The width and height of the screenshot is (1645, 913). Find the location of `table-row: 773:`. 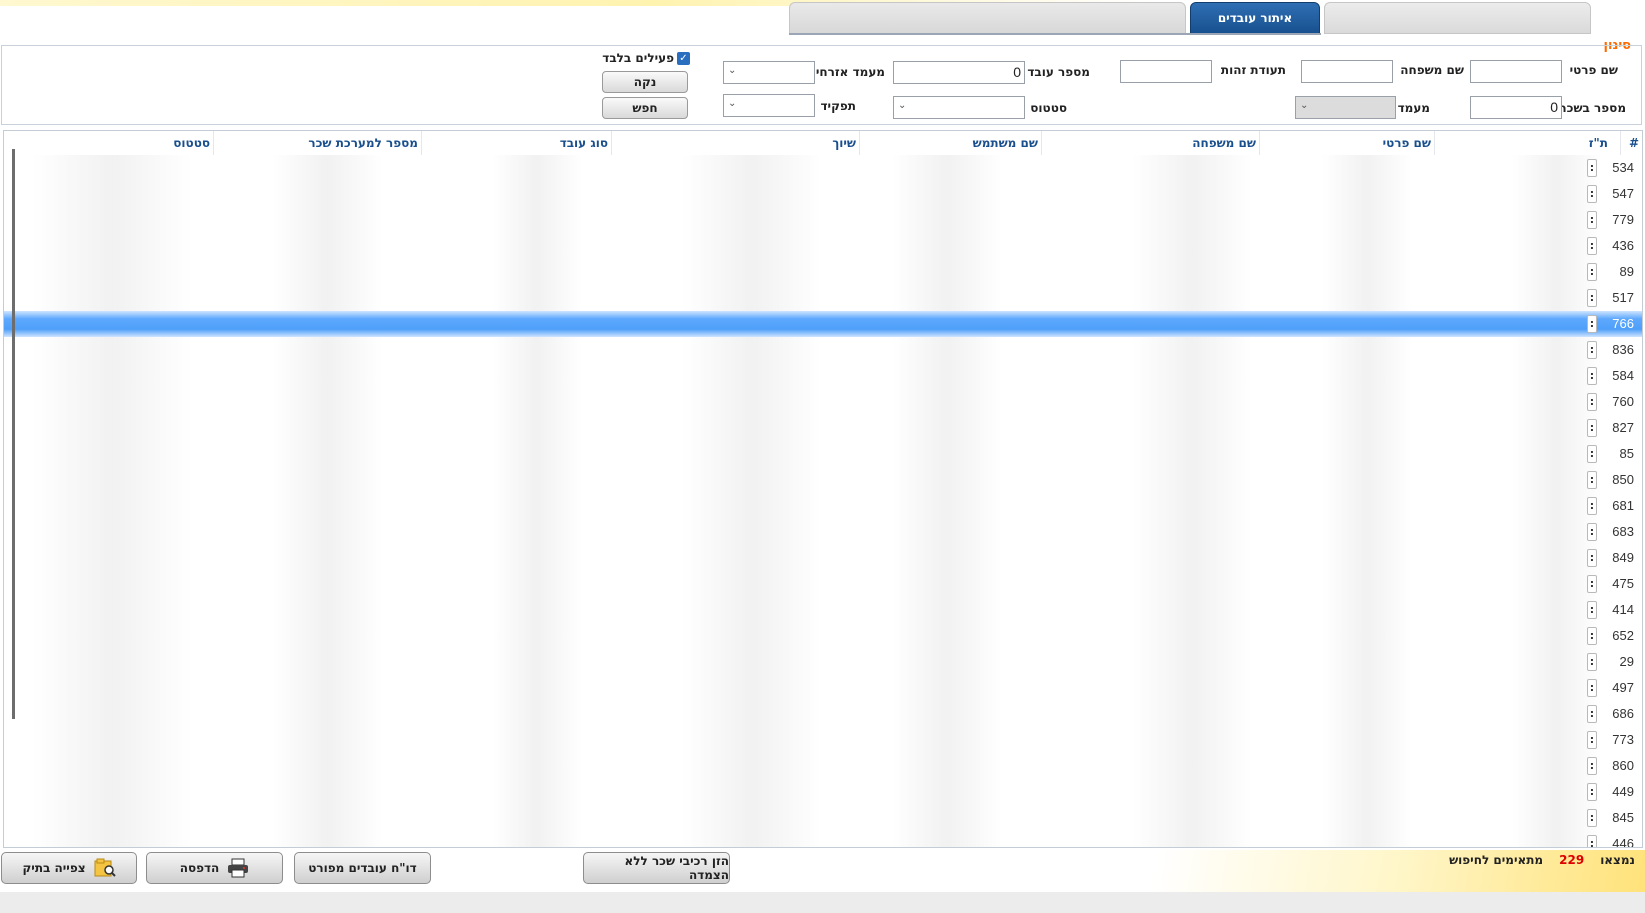

table-row: 773: is located at coordinates (823, 740).